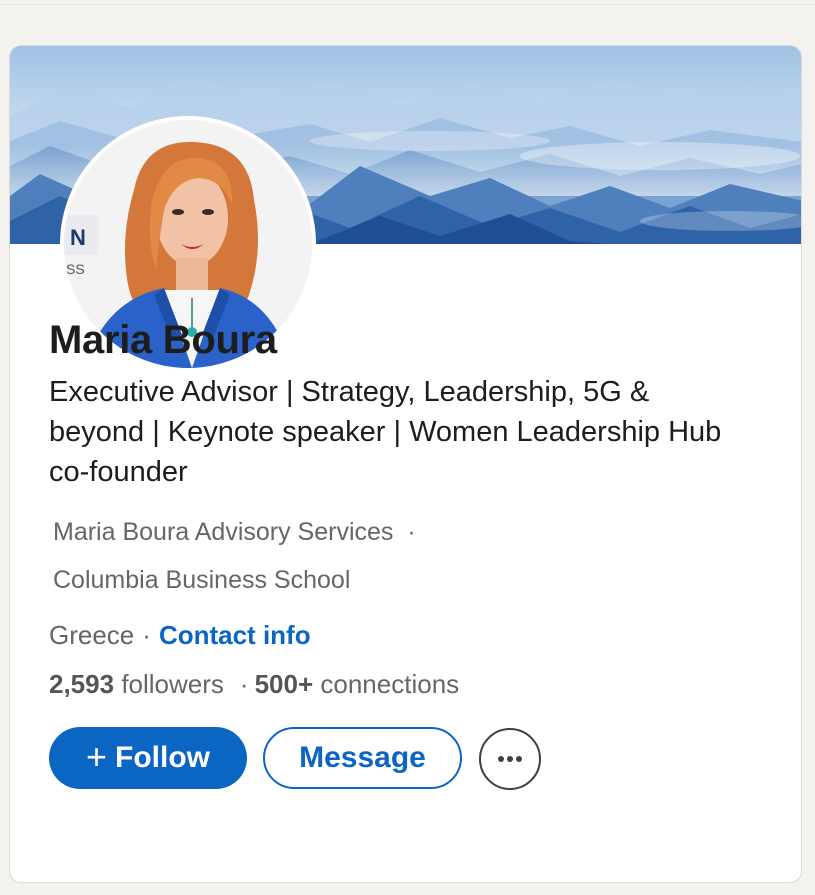 The image size is (815, 895). Describe the element at coordinates (162, 757) in the screenshot. I see `follow-label: Follow` at that location.